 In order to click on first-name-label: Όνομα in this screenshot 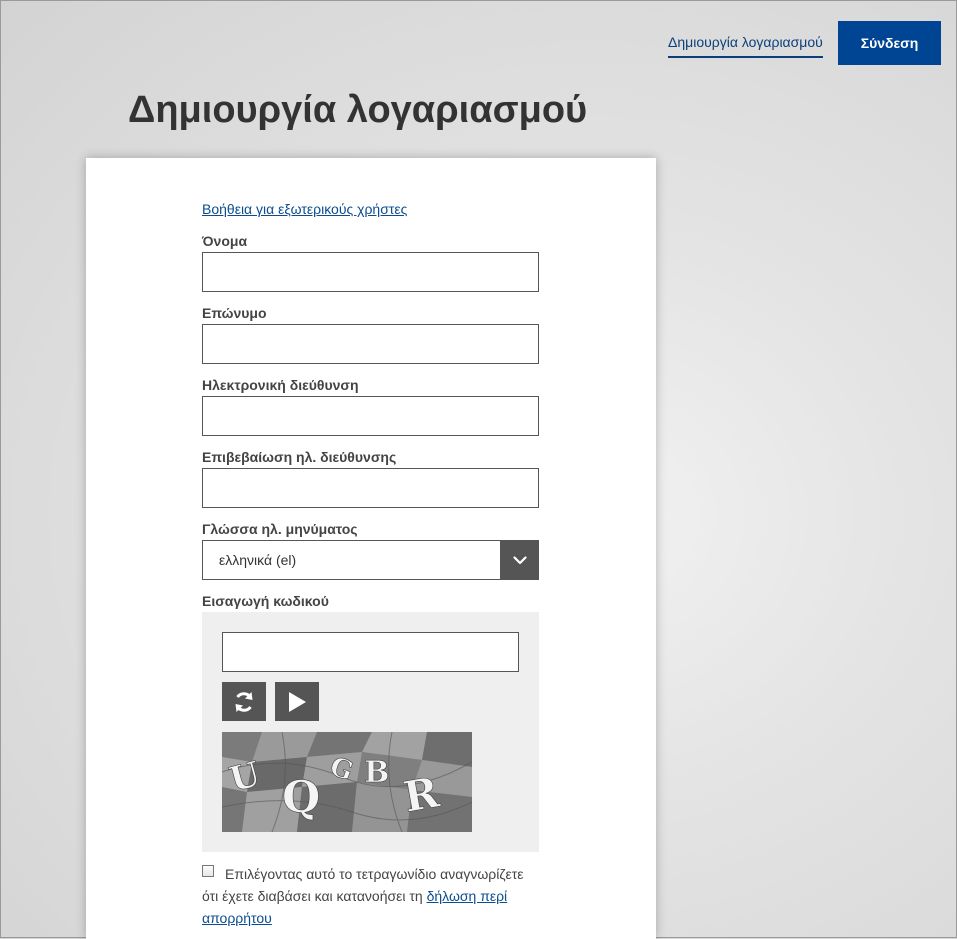, I will do `click(225, 241)`.